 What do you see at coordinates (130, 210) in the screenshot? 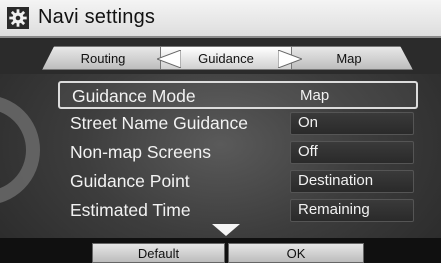
I see `setting-label: Estimated Time` at bounding box center [130, 210].